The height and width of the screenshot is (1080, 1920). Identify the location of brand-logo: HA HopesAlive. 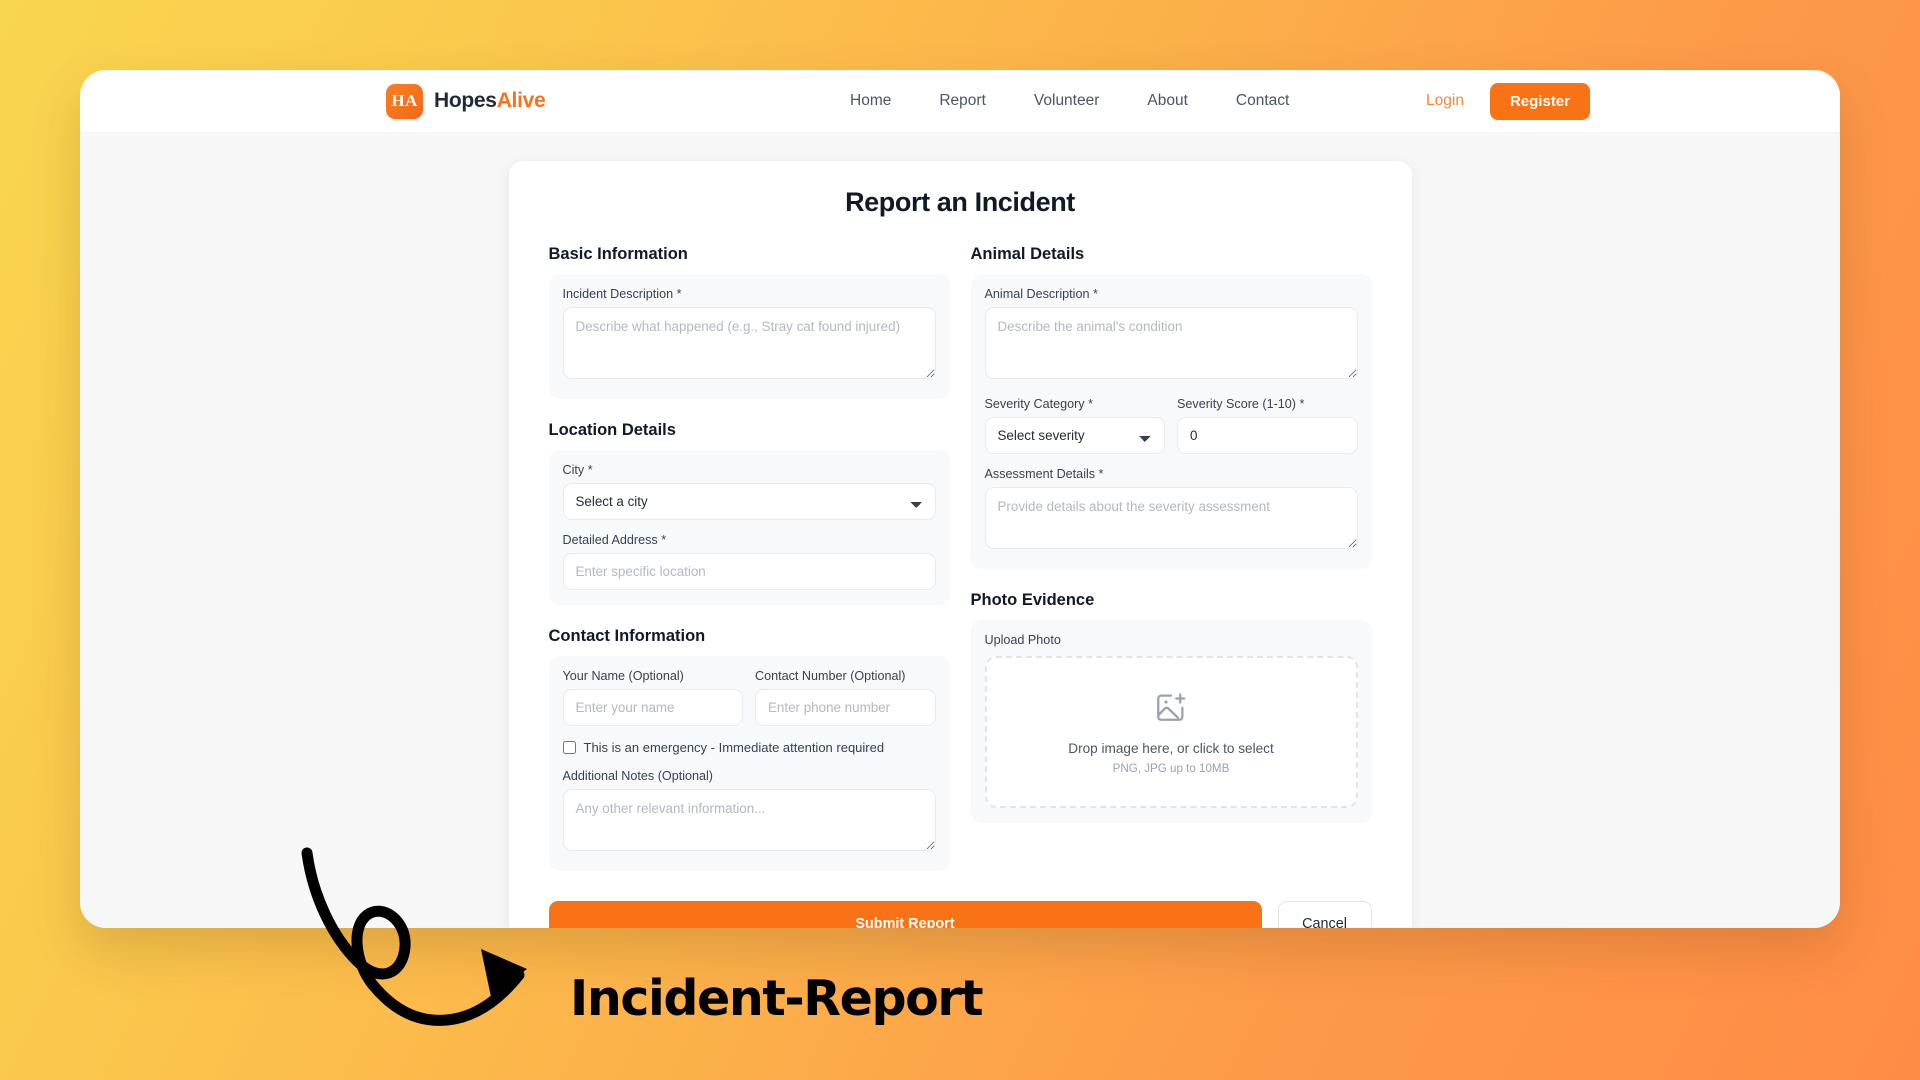
(466, 101).